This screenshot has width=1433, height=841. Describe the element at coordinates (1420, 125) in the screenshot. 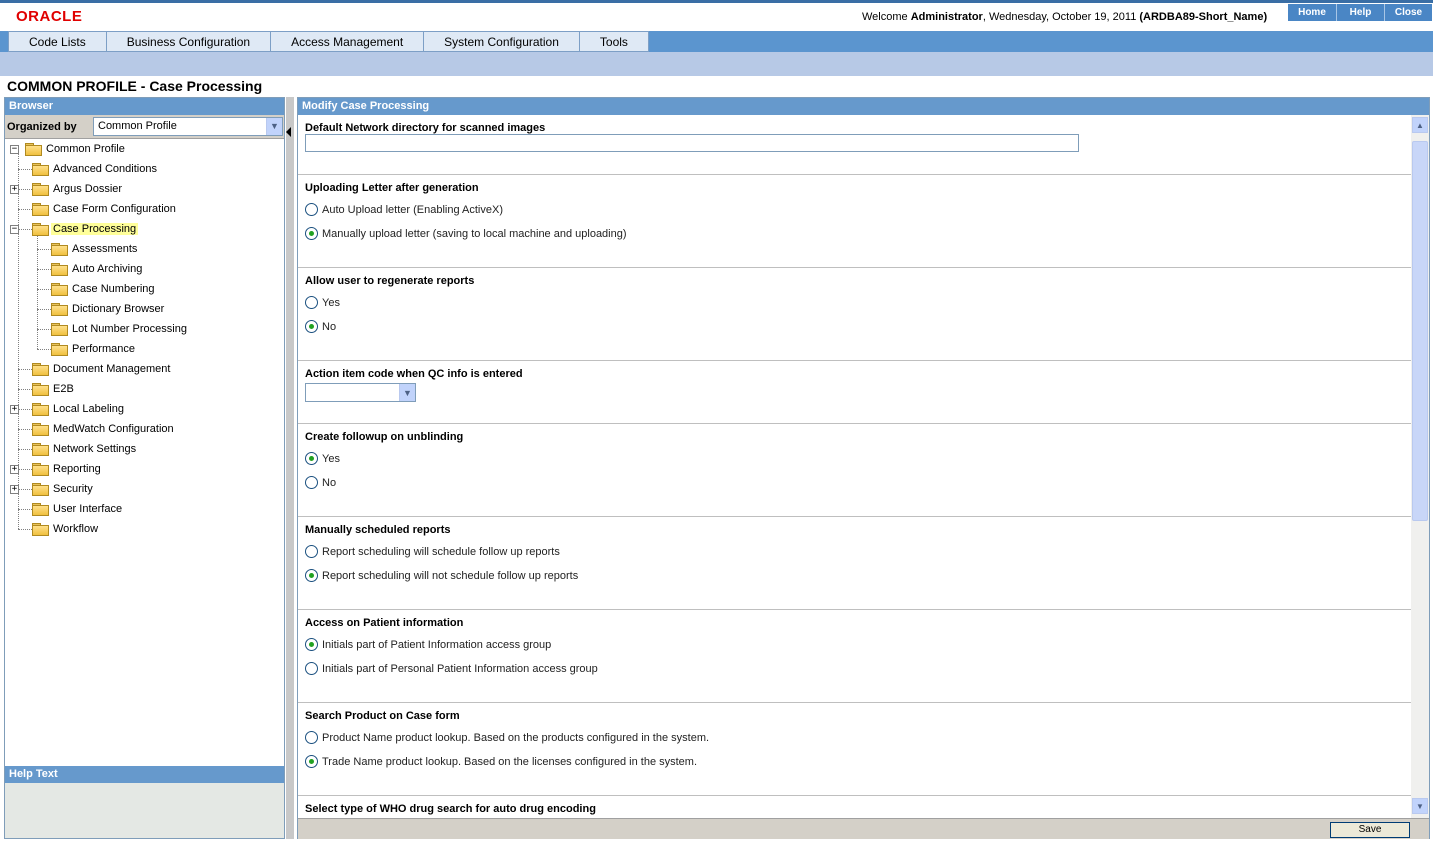

I see `scroll-up-icon: ▲` at that location.